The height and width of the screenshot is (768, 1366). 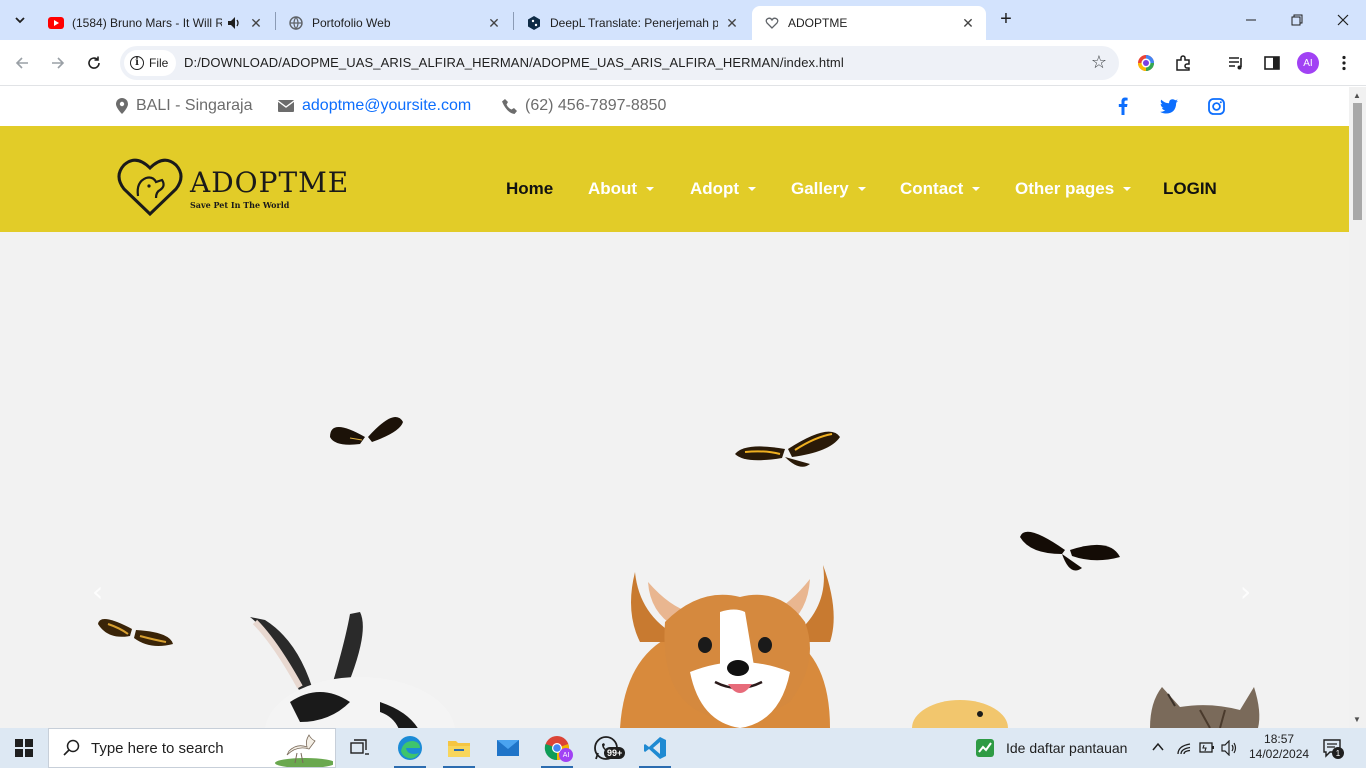 What do you see at coordinates (459, 748) in the screenshot?
I see `taskbar-file-explorer` at bounding box center [459, 748].